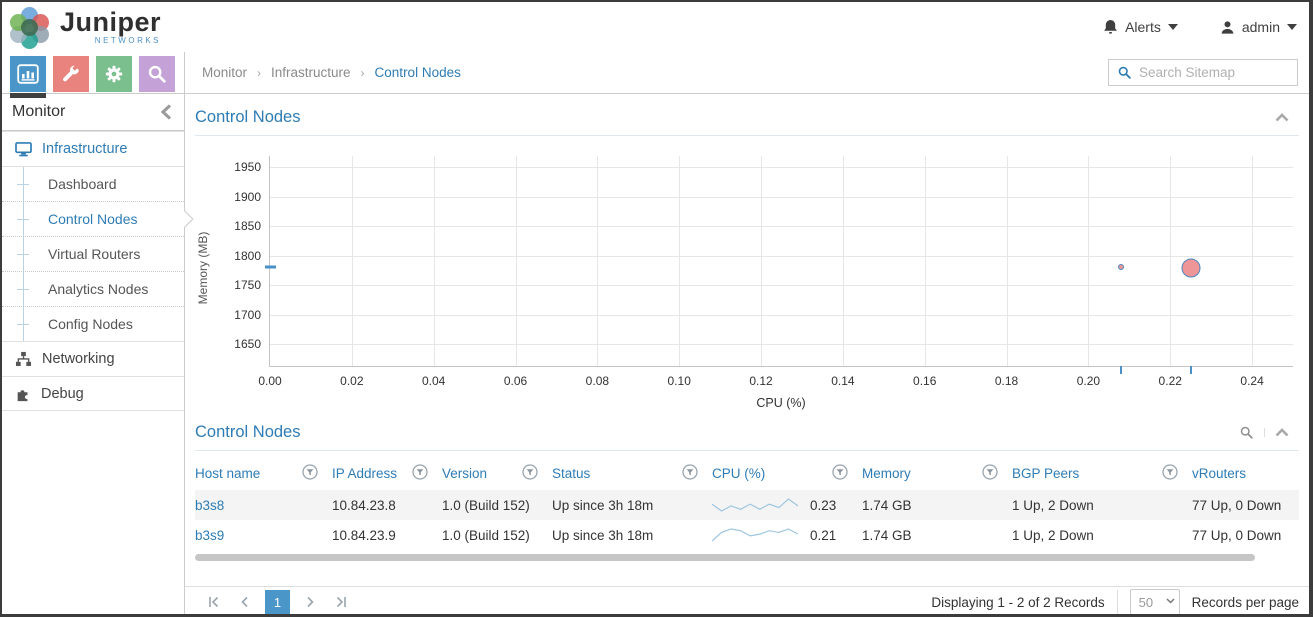  I want to click on x-tick-label: 0.16, so click(925, 381).